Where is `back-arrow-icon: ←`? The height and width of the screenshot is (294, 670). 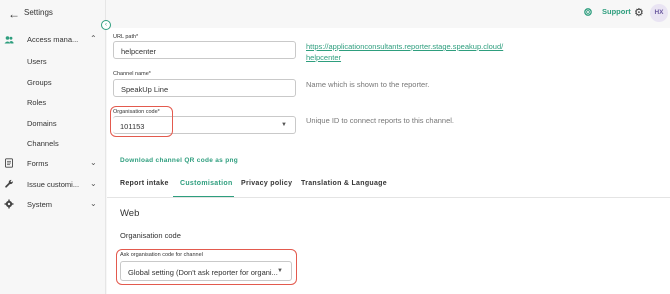 back-arrow-icon: ← is located at coordinates (14, 14).